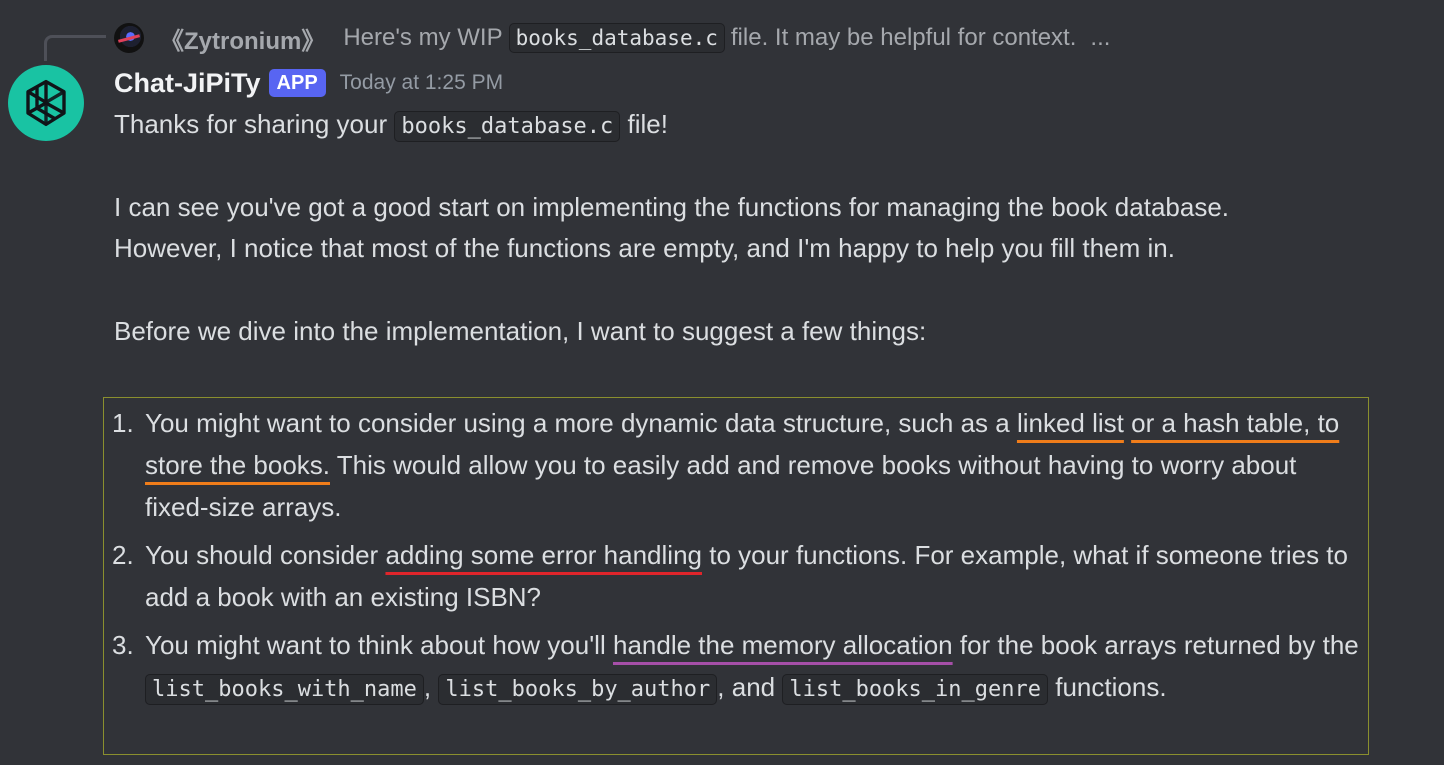  Describe the element at coordinates (262, 555) in the screenshot. I see `item2-text: You should consider` at that location.